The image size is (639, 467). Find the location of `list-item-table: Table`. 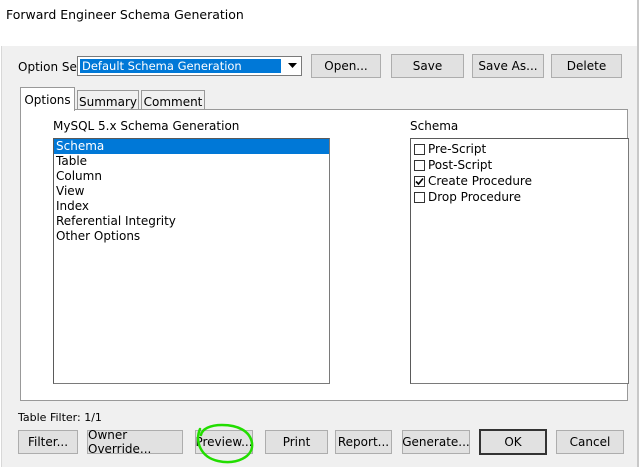

list-item-table: Table is located at coordinates (191, 161).